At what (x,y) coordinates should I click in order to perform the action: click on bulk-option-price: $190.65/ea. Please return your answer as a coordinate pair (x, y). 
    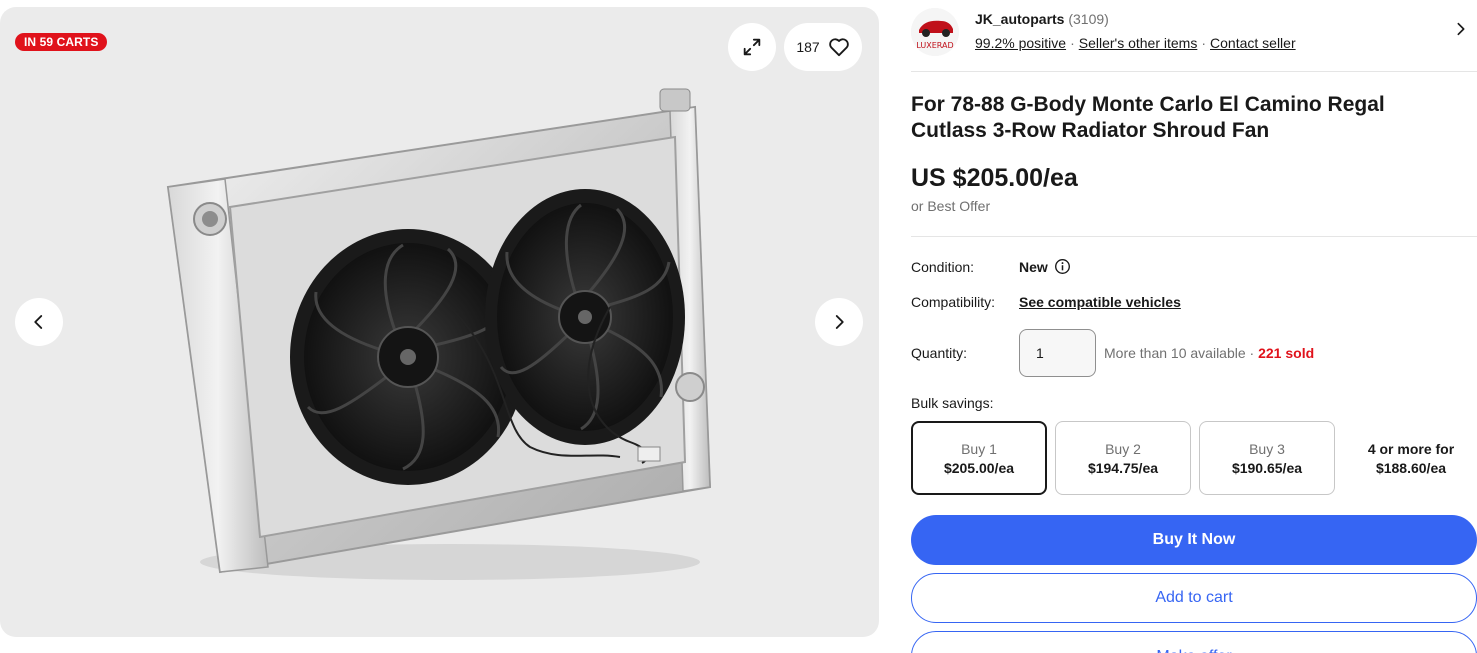
    Looking at the image, I should click on (1267, 467).